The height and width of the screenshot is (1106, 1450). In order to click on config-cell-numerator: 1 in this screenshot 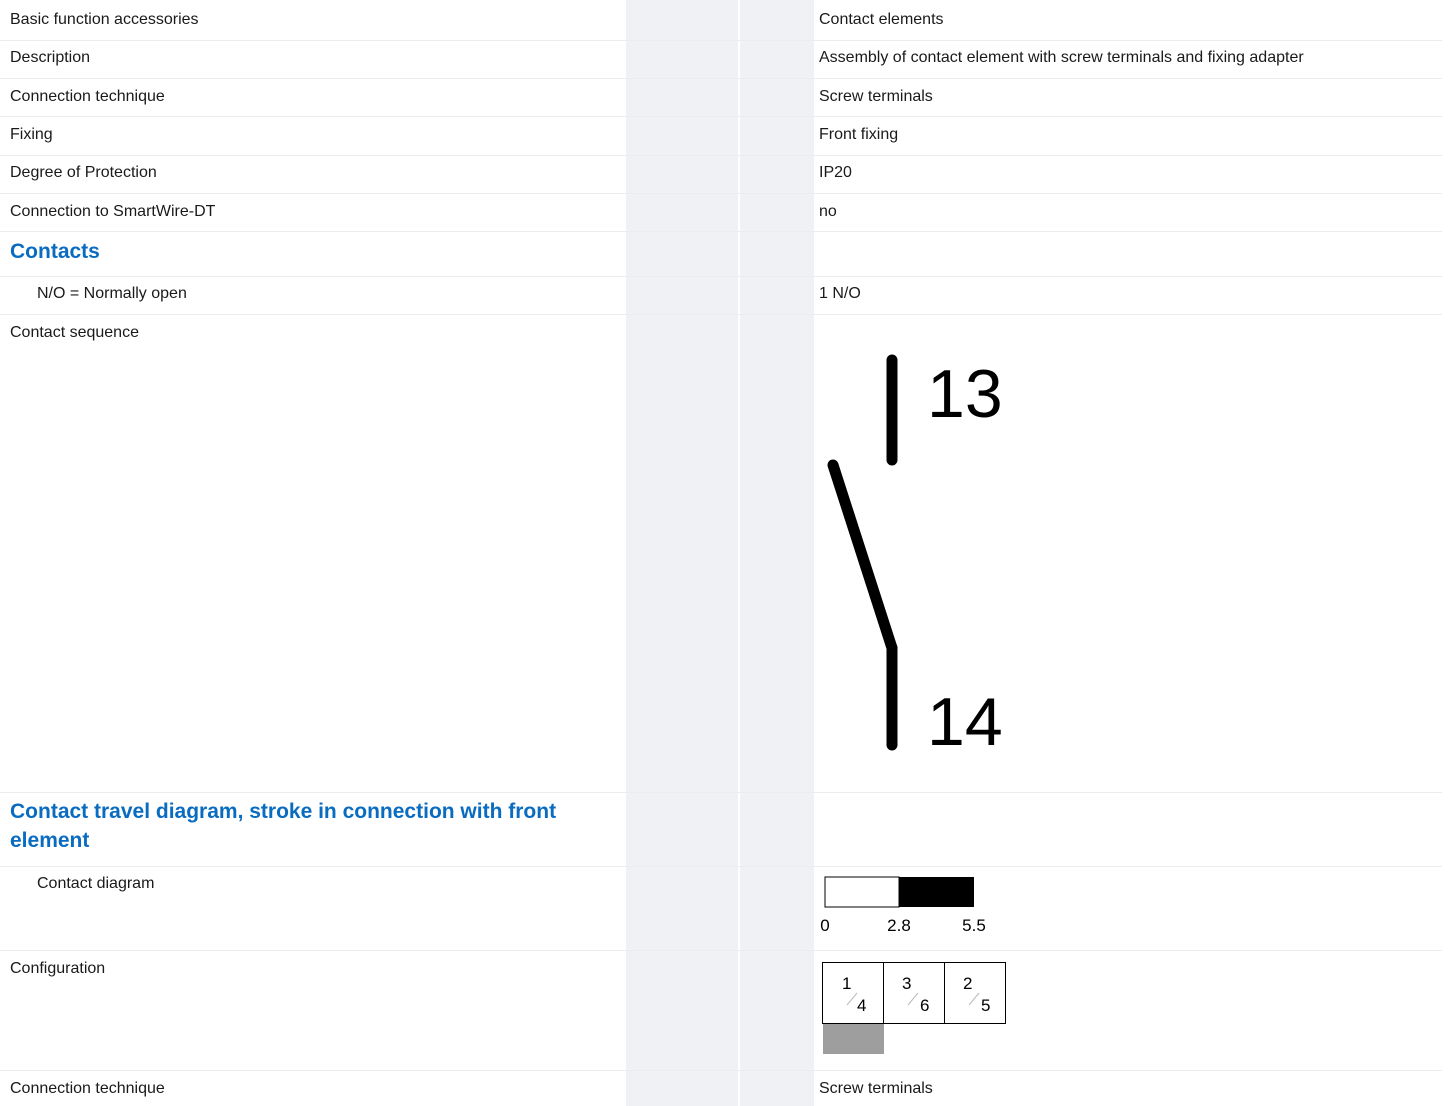, I will do `click(846, 983)`.